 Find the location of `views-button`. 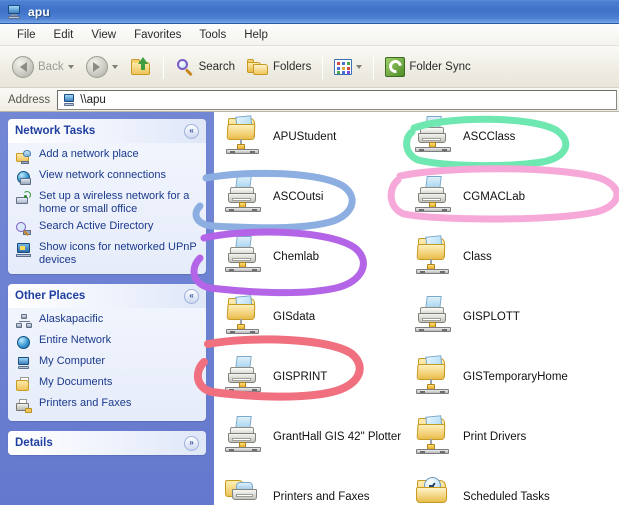

views-button is located at coordinates (348, 67).